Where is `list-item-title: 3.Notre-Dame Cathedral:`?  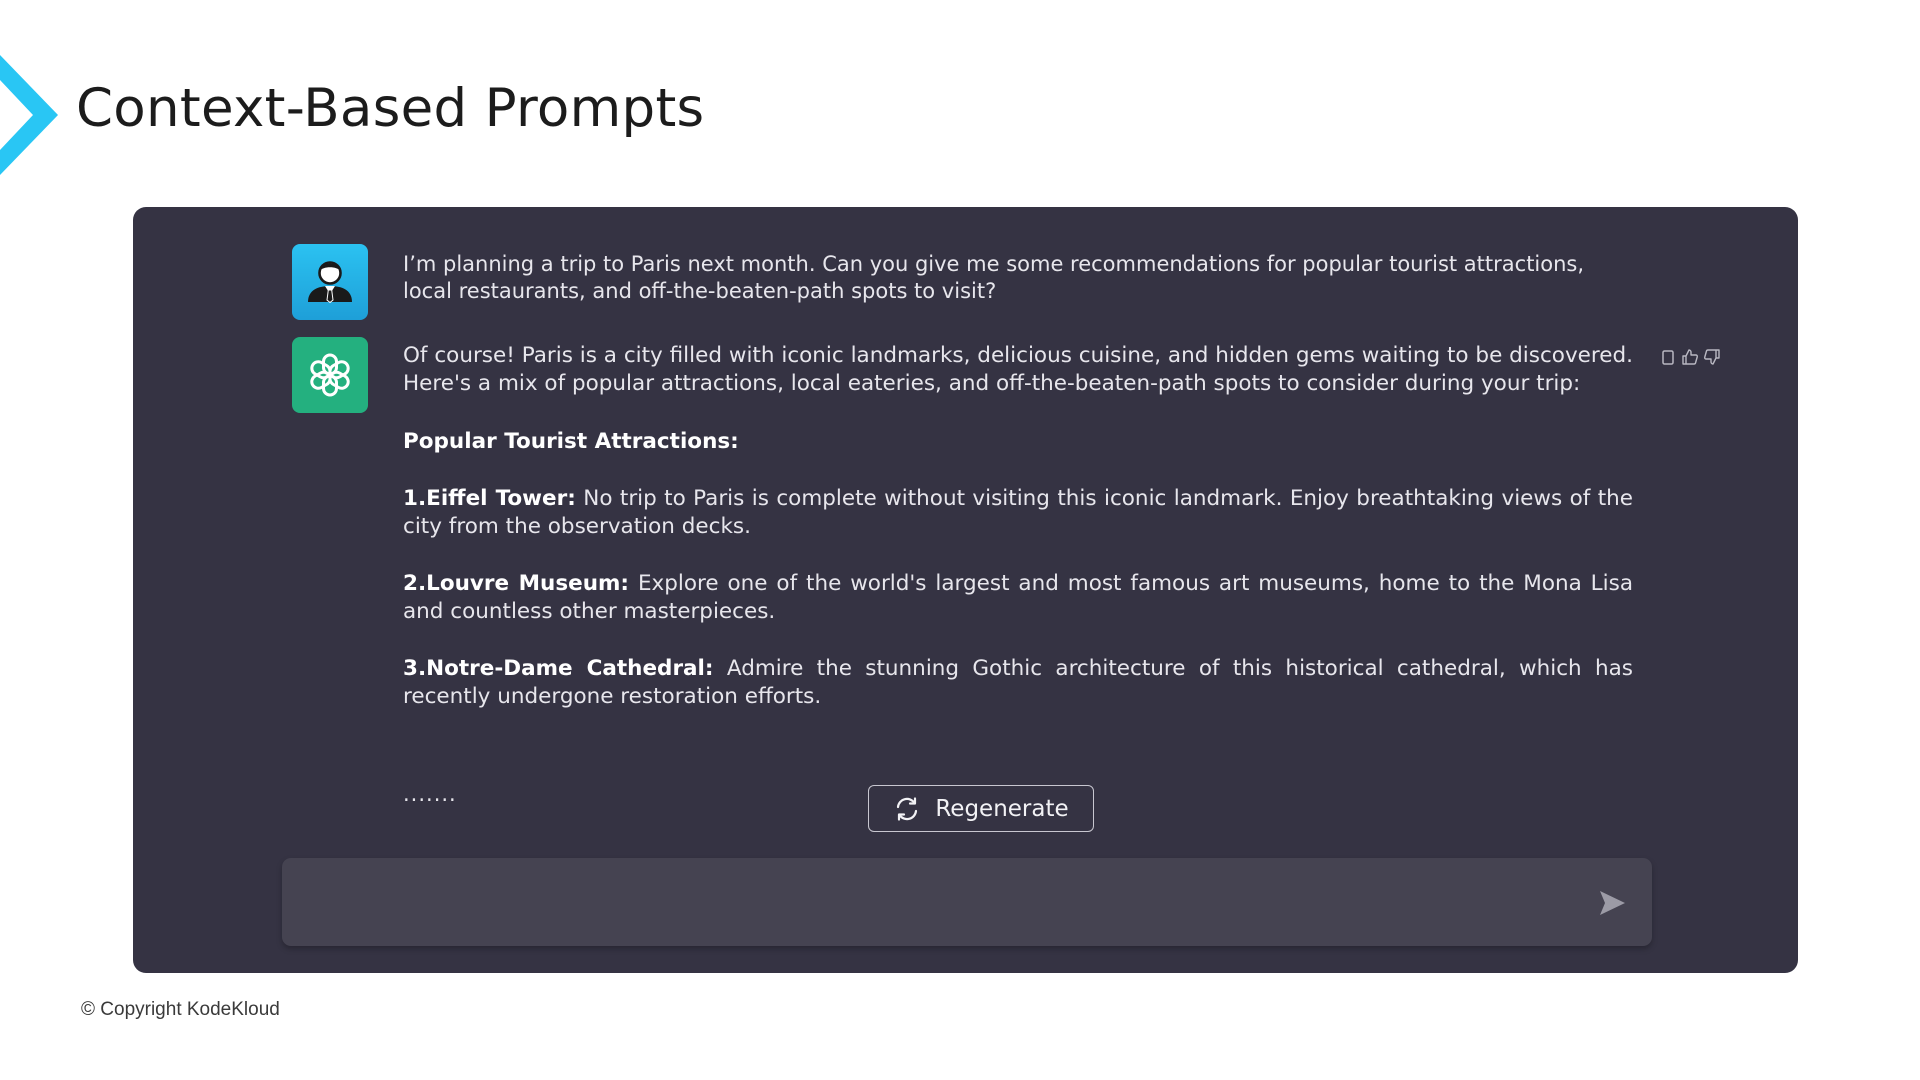
list-item-title: 3.Notre-Dame Cathedral: is located at coordinates (558, 668).